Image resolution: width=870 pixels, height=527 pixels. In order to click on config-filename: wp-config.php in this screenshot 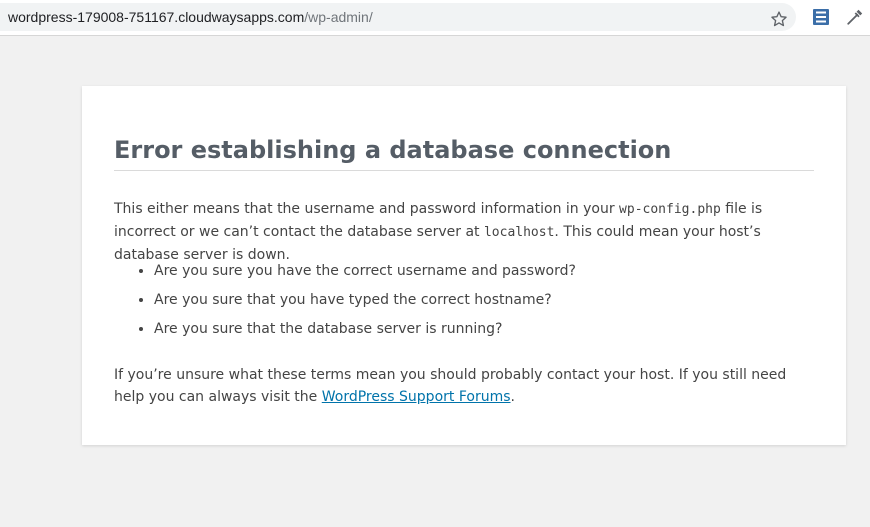, I will do `click(670, 209)`.